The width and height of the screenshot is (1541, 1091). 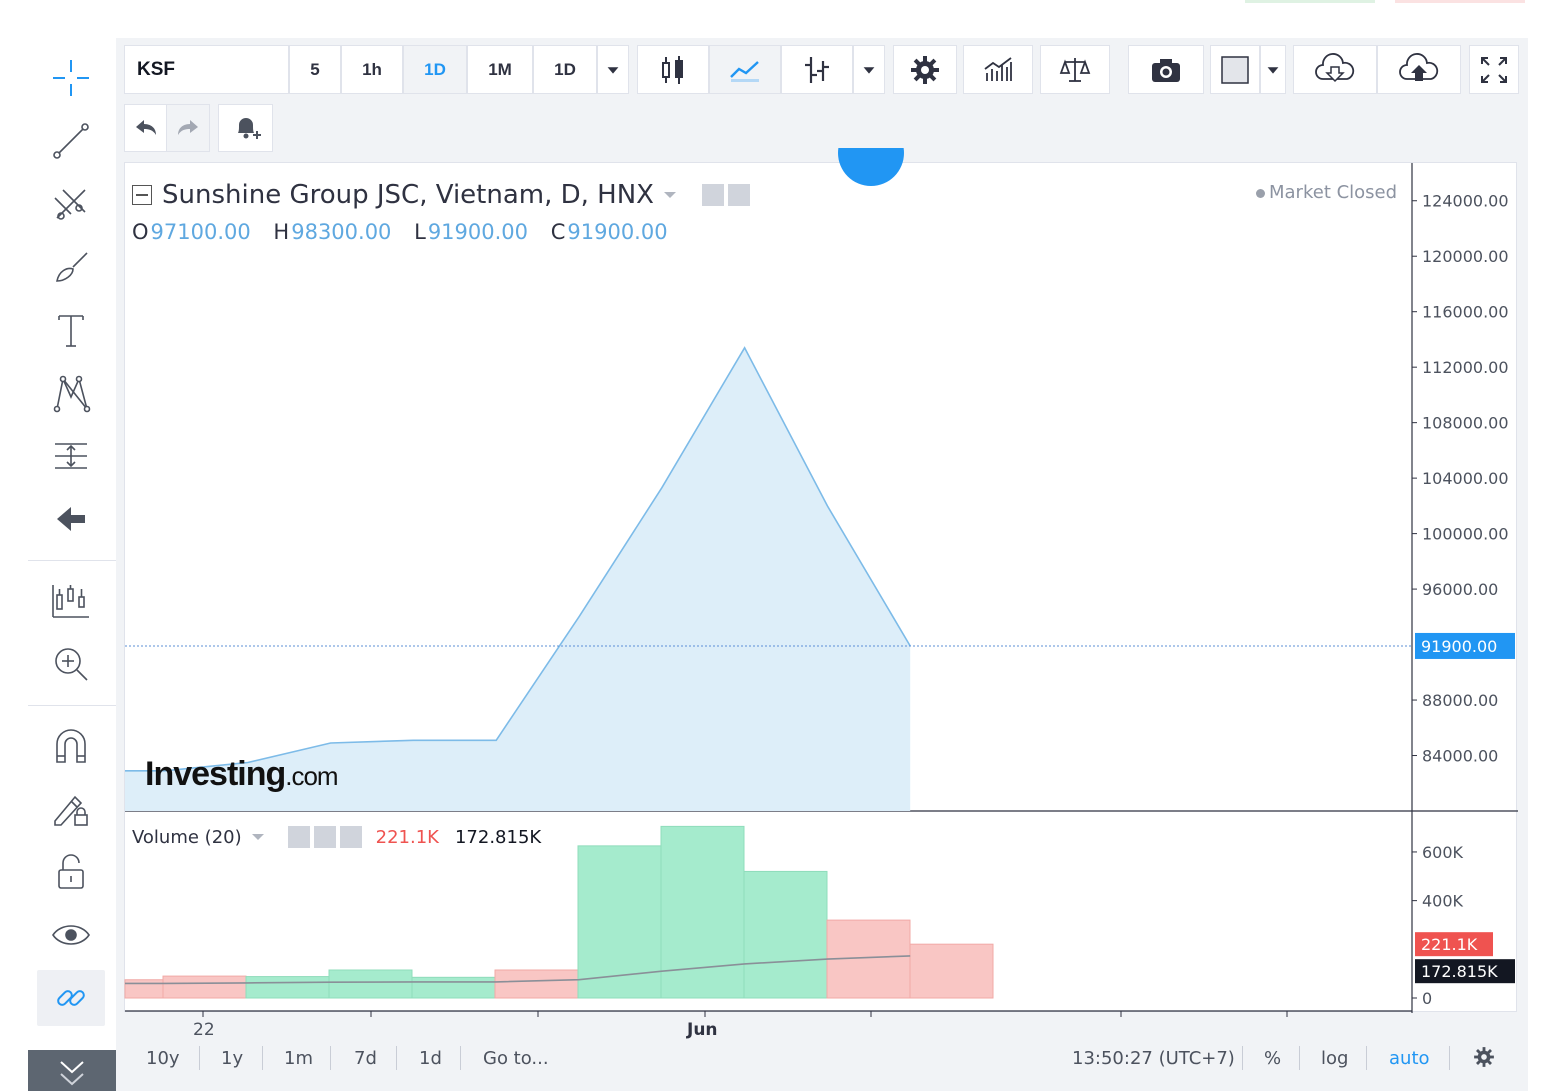 What do you see at coordinates (1310, 1) in the screenshot?
I see `top-strip-green` at bounding box center [1310, 1].